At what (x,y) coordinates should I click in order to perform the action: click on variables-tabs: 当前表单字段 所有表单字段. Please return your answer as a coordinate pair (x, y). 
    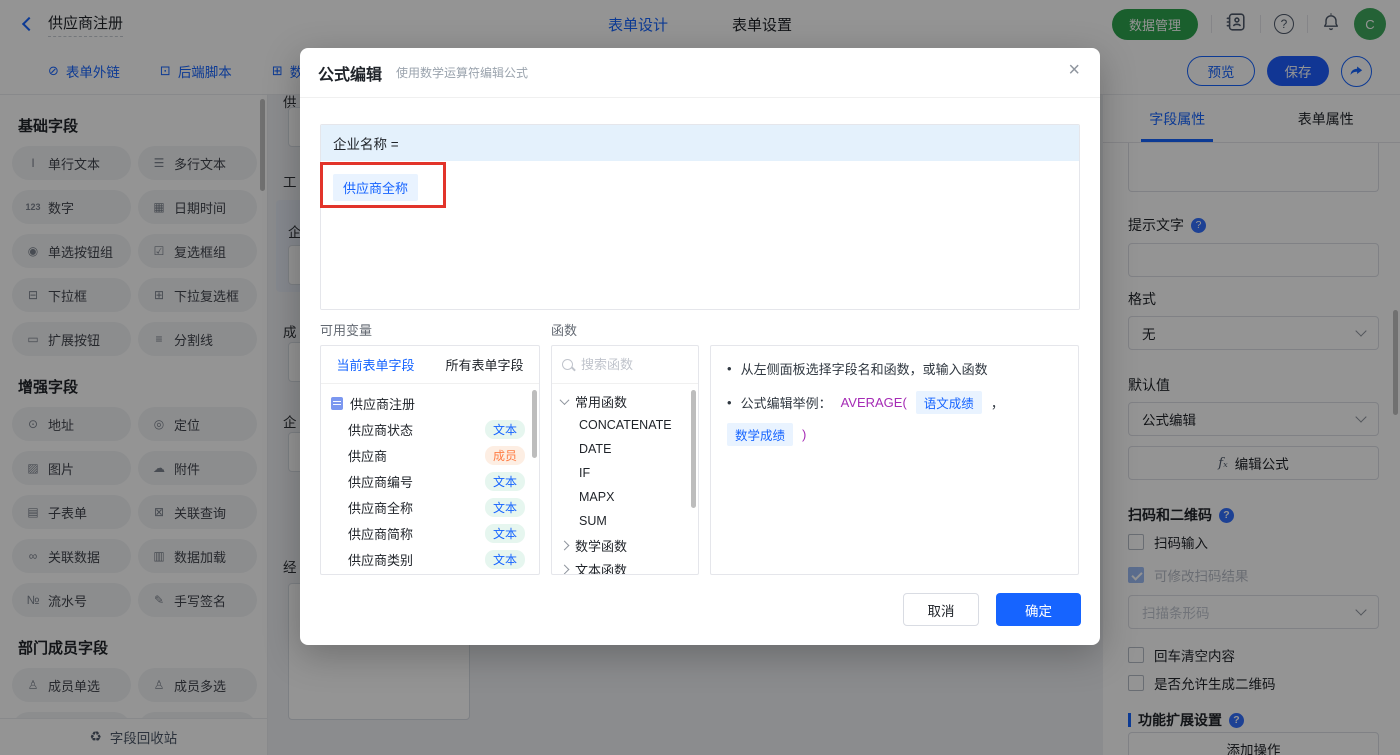
    Looking at the image, I should click on (430, 365).